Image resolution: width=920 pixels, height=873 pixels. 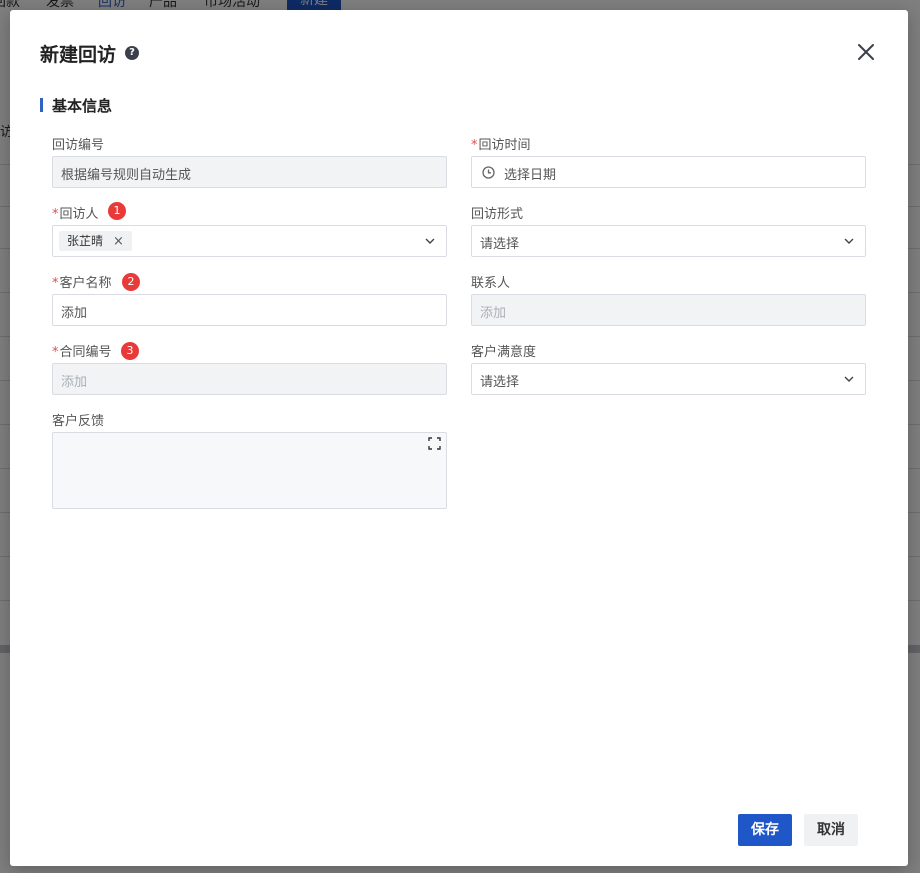 I want to click on cancel-button: 取消, so click(x=831, y=830).